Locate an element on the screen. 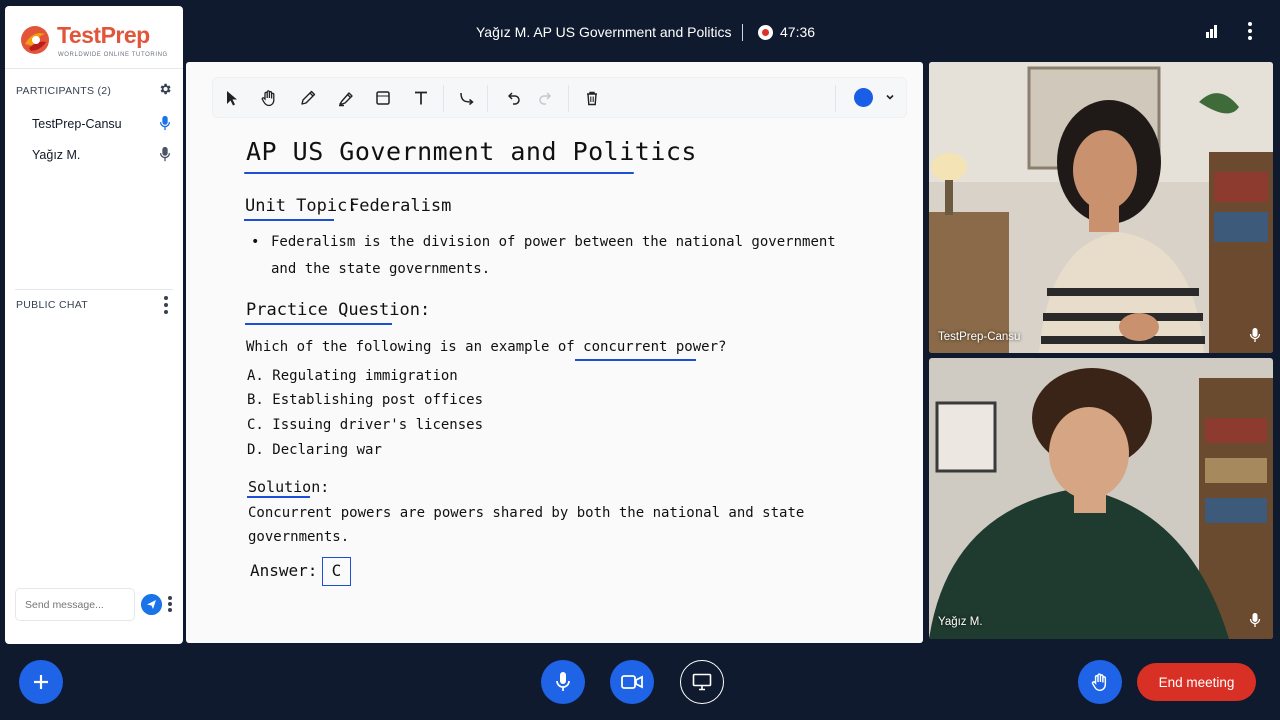  answer-option: B. Establishing post offices is located at coordinates (365, 400).